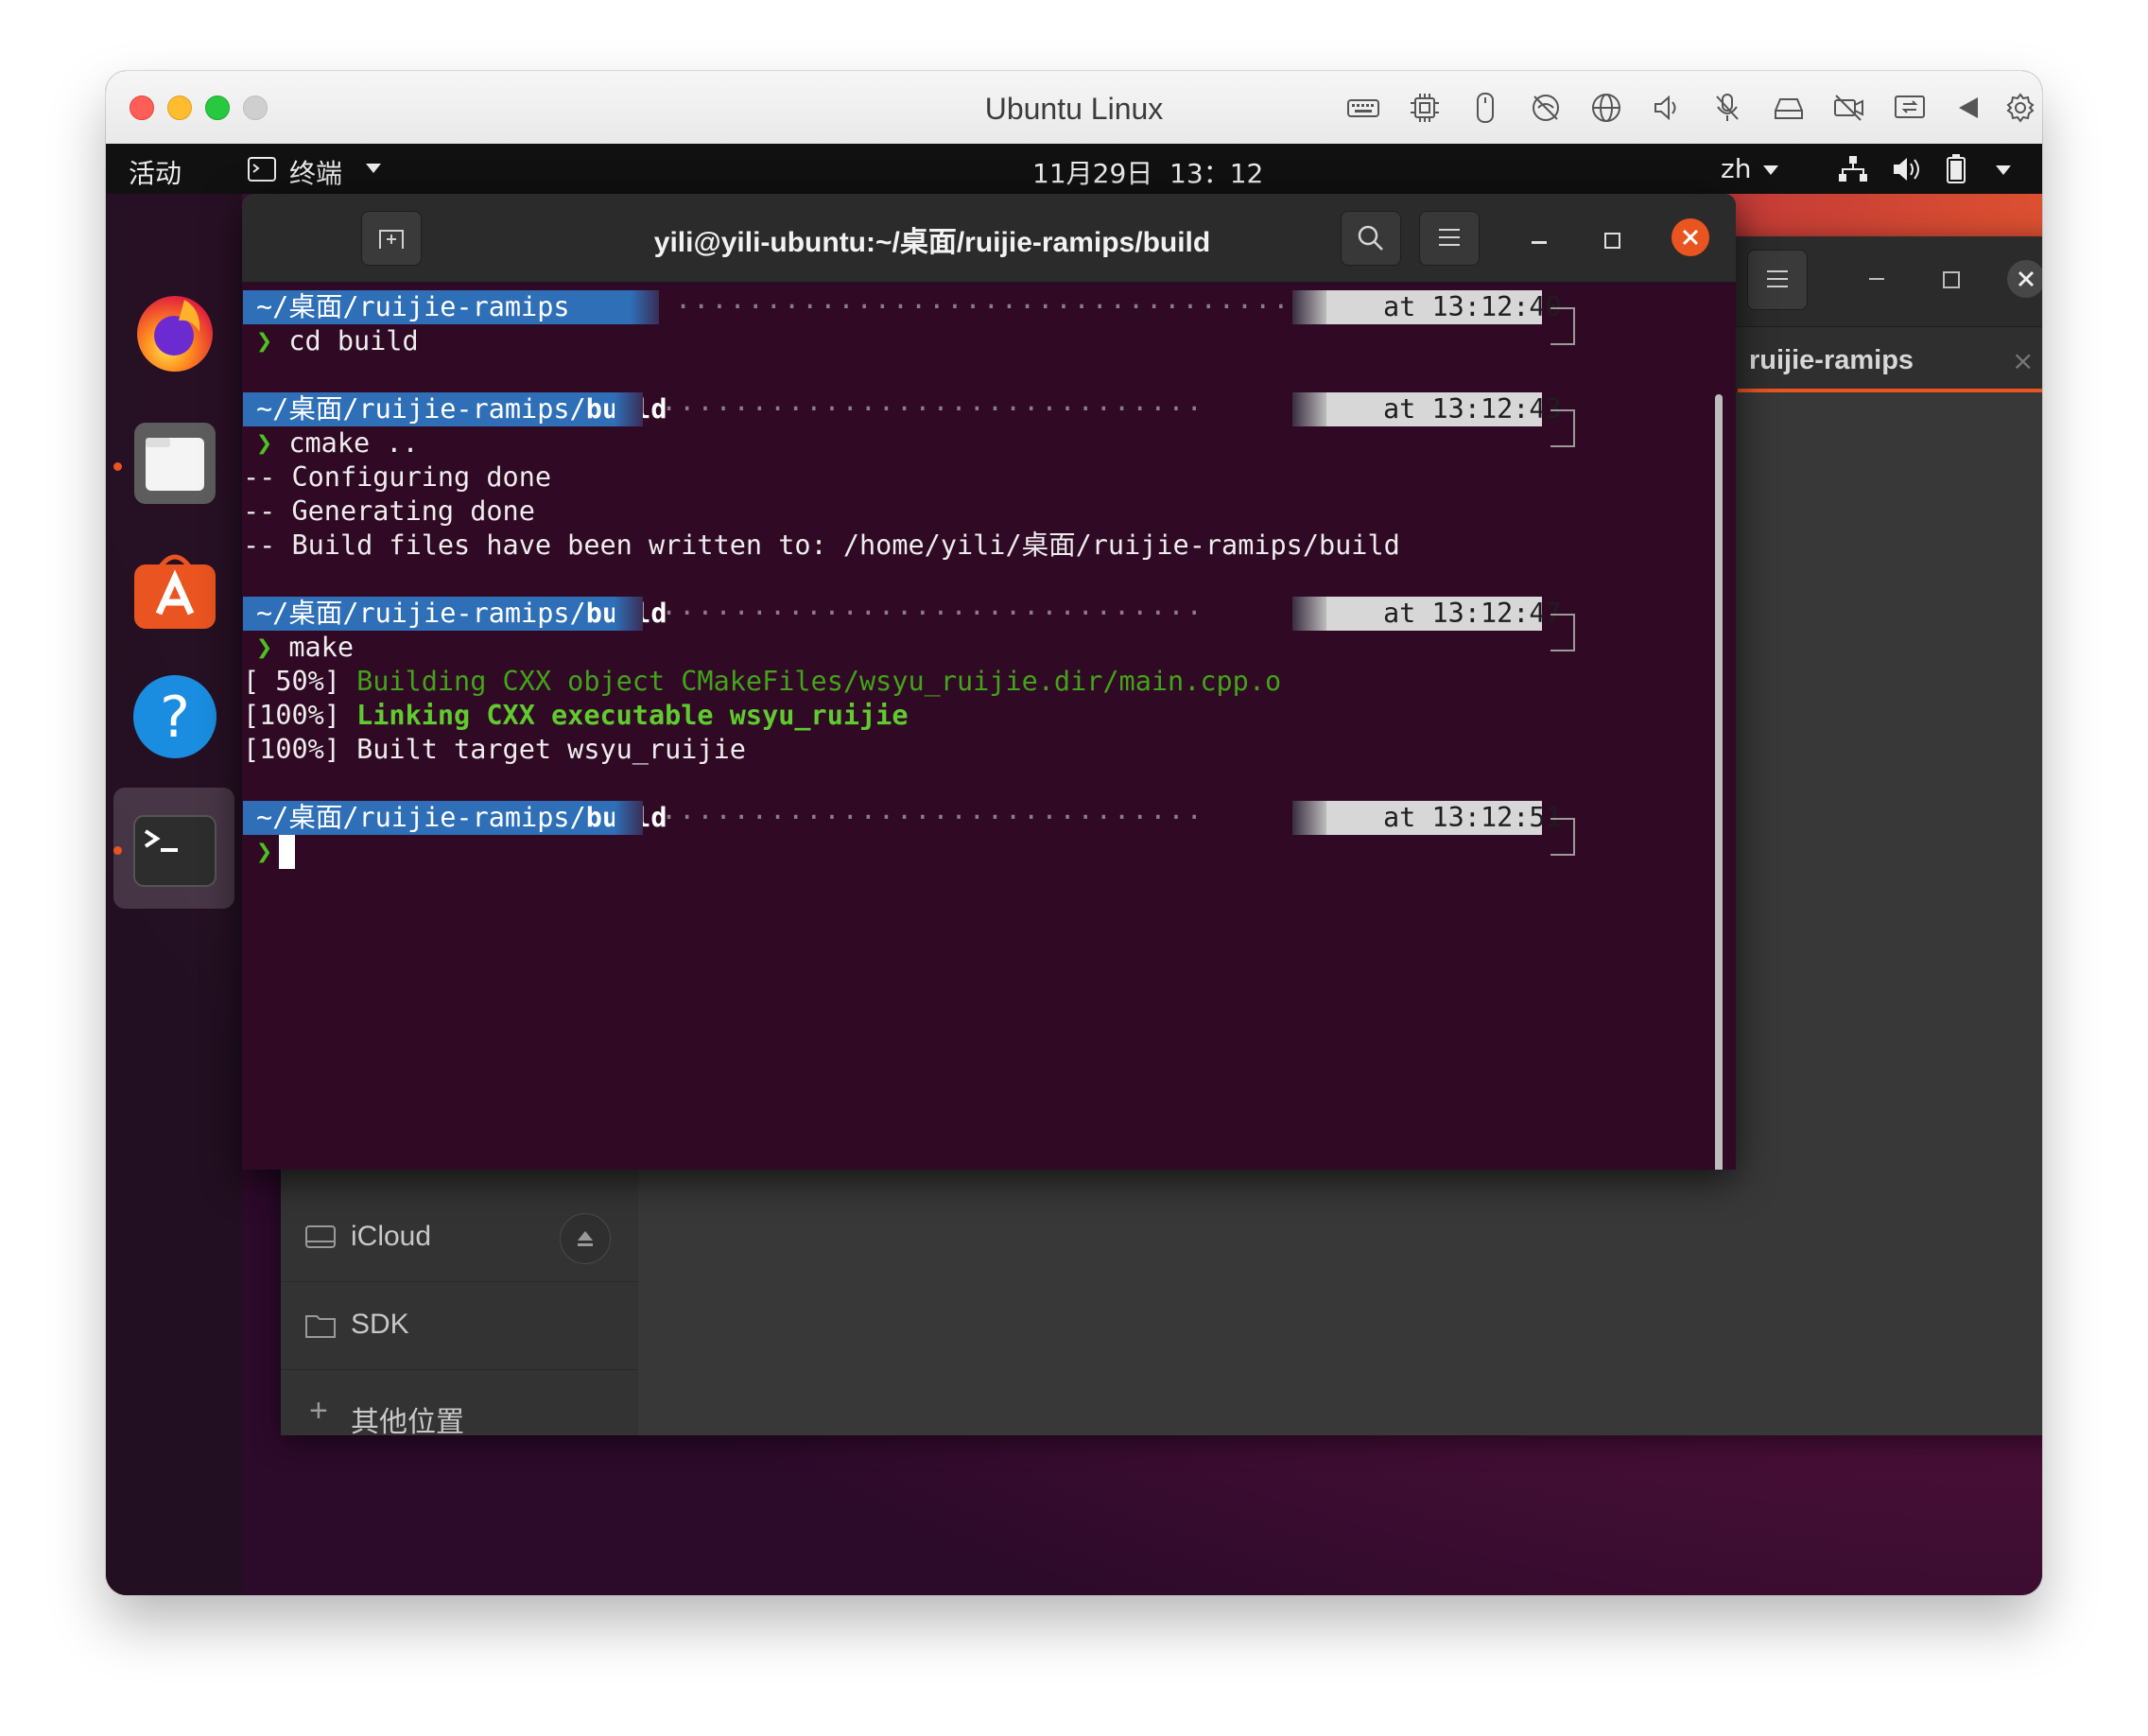 Image resolution: width=2148 pixels, height=1736 pixels. What do you see at coordinates (1485, 108) in the screenshot?
I see `mouse-icon` at bounding box center [1485, 108].